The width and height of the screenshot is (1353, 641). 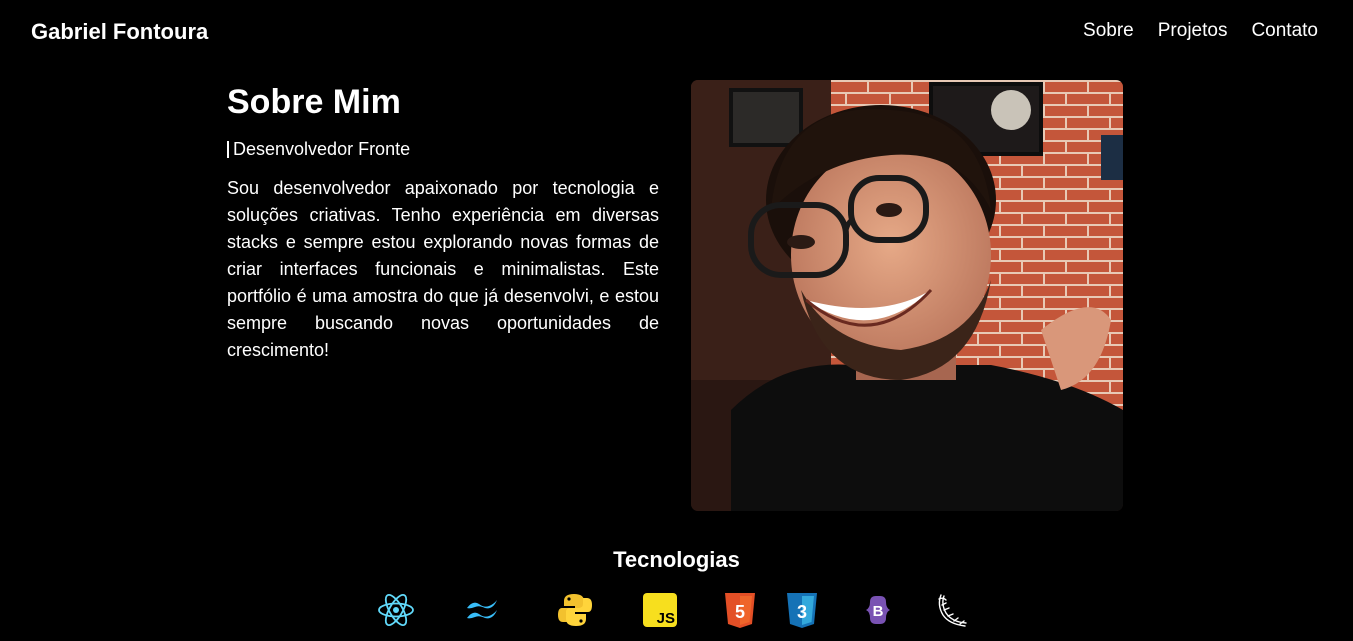 I want to click on about-title: Sobre Mim, so click(x=314, y=102).